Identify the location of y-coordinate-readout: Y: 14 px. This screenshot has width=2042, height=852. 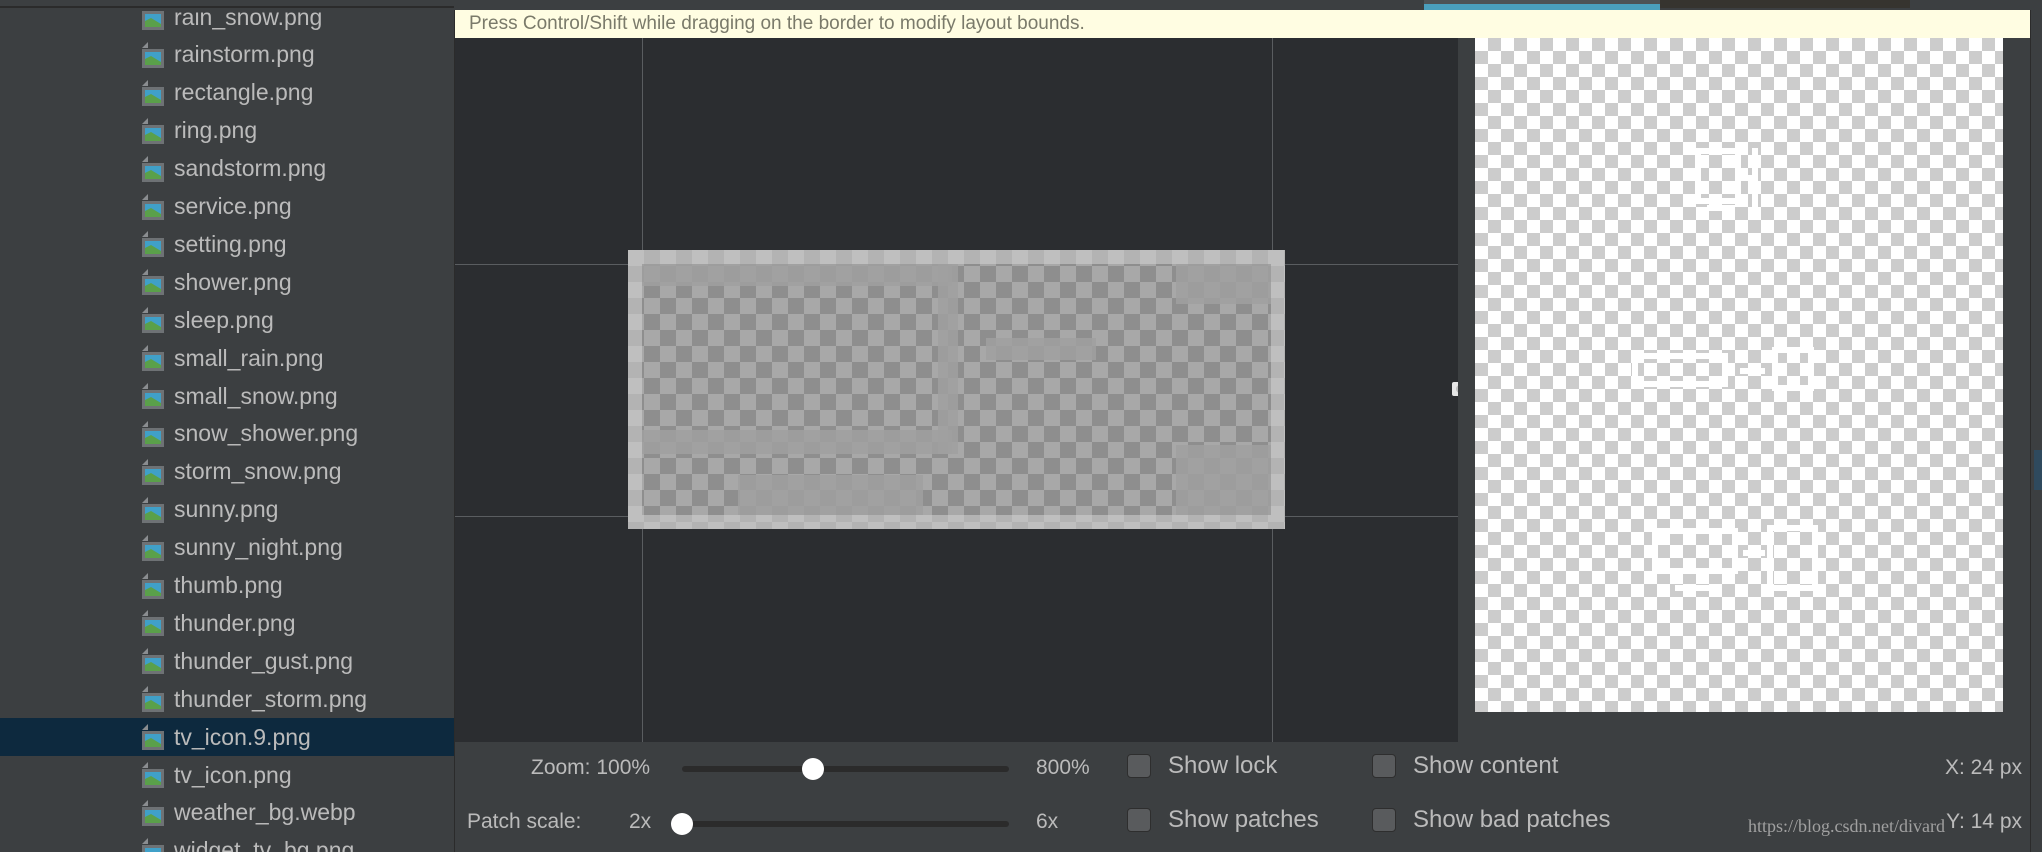
(1984, 821).